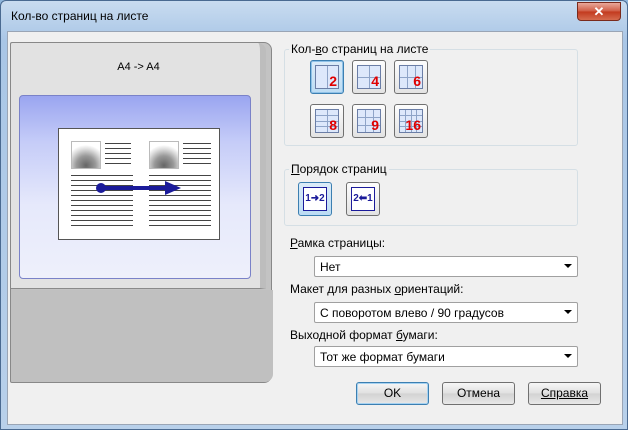 The image size is (628, 430). What do you see at coordinates (80, 16) in the screenshot?
I see `window-title: Кол-во страниц на листе` at bounding box center [80, 16].